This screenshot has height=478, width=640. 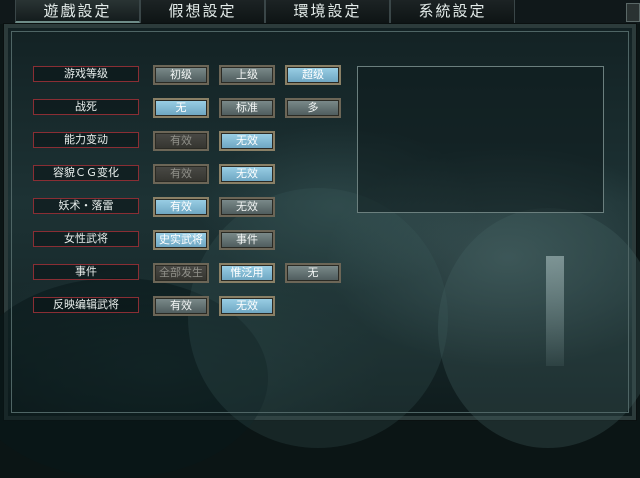 What do you see at coordinates (86, 239) in the screenshot?
I see `setting-label: 女性武将` at bounding box center [86, 239].